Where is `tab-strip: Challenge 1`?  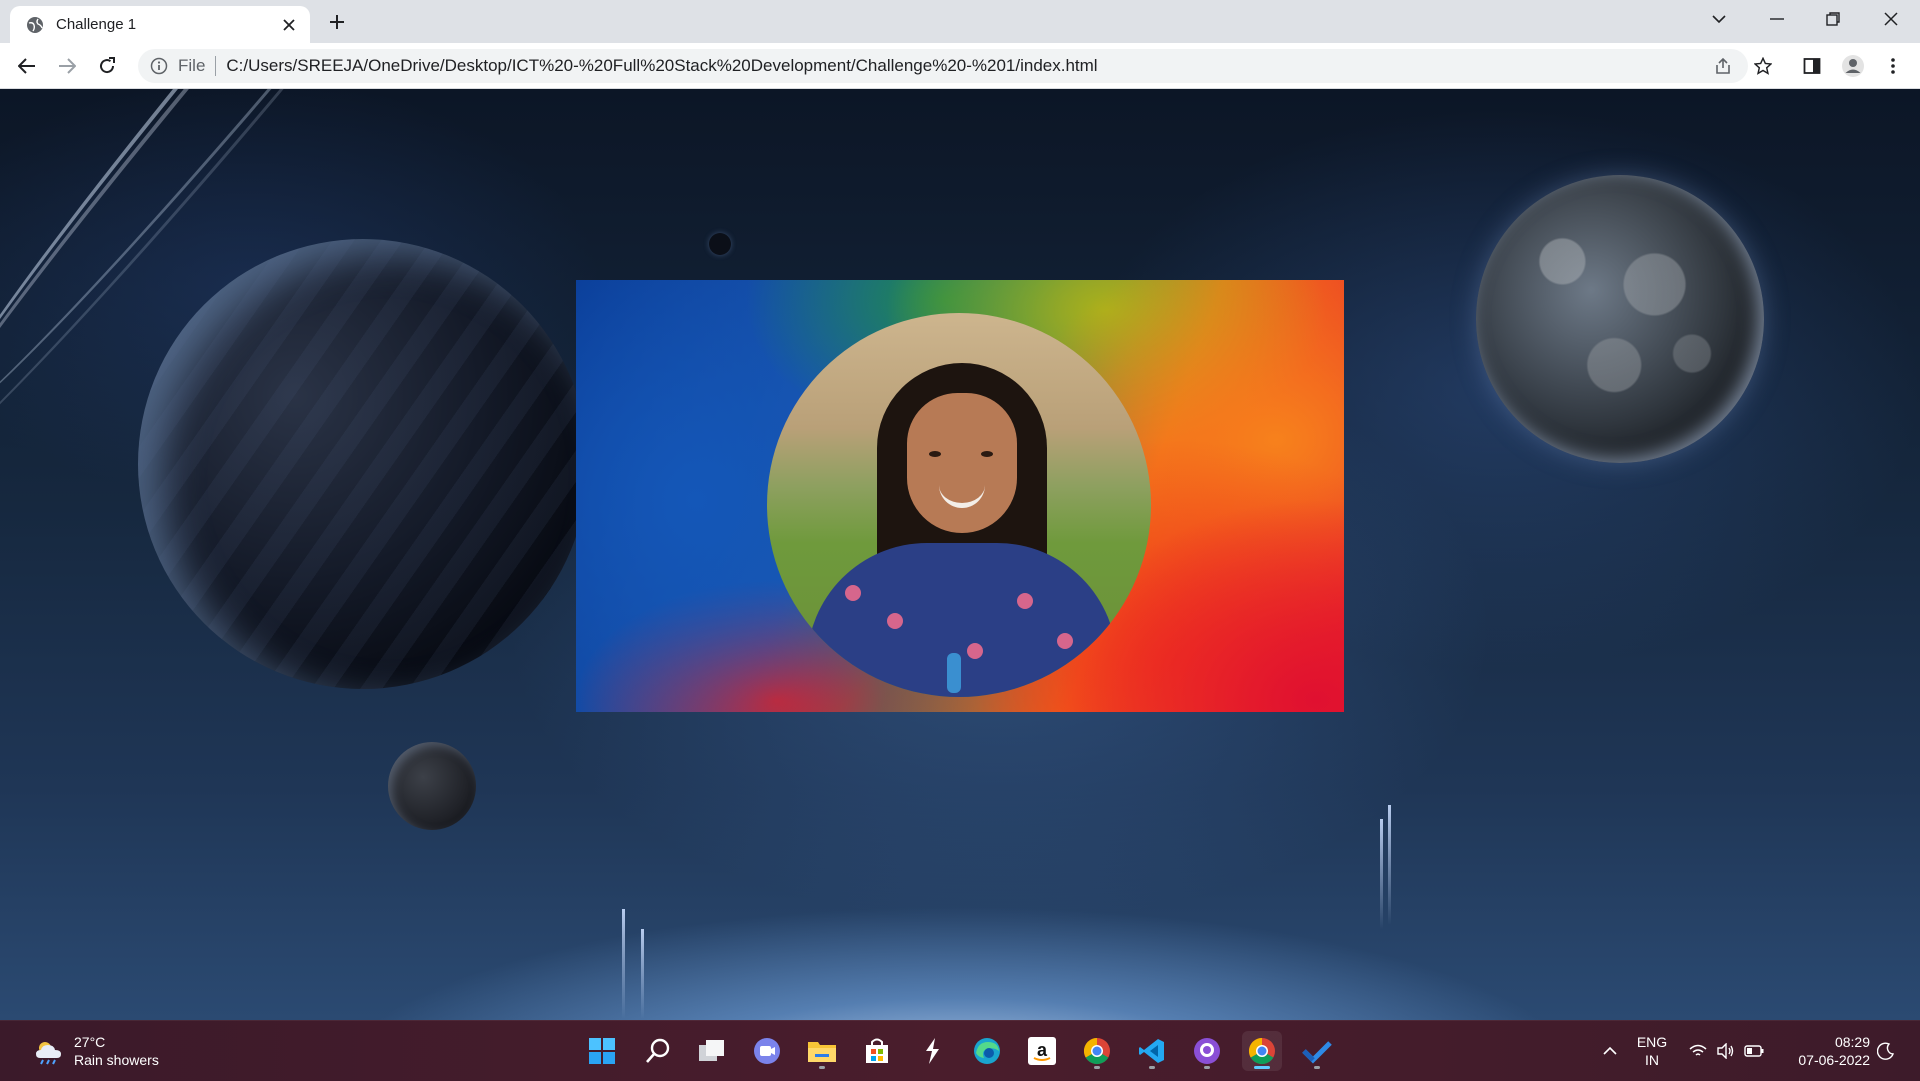 tab-strip: Challenge 1 is located at coordinates (960, 21).